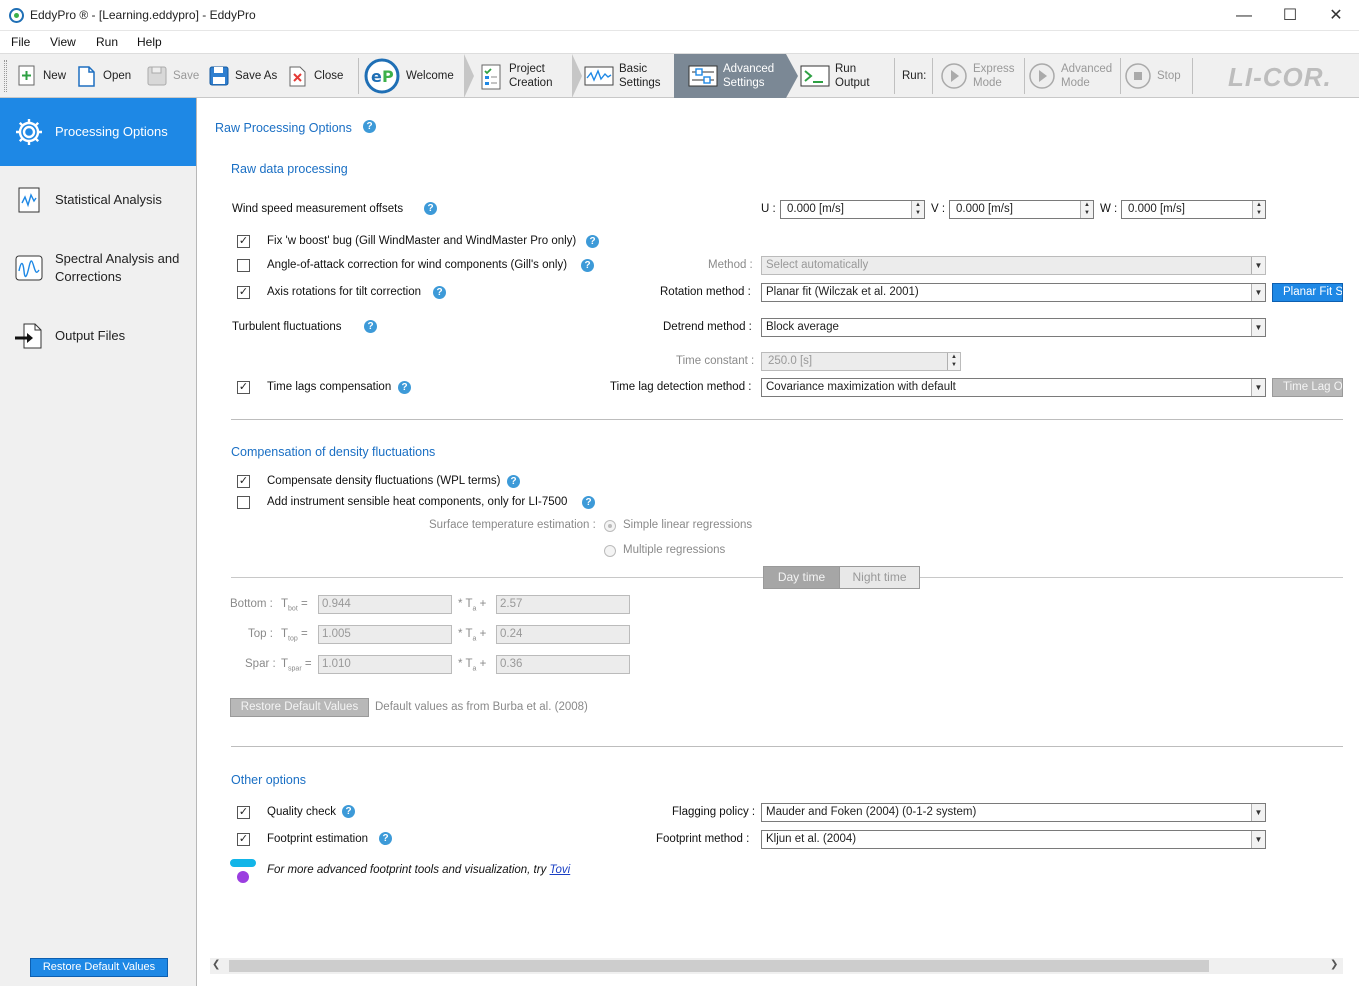  I want to click on top-slope-field: 1.005, so click(385, 634).